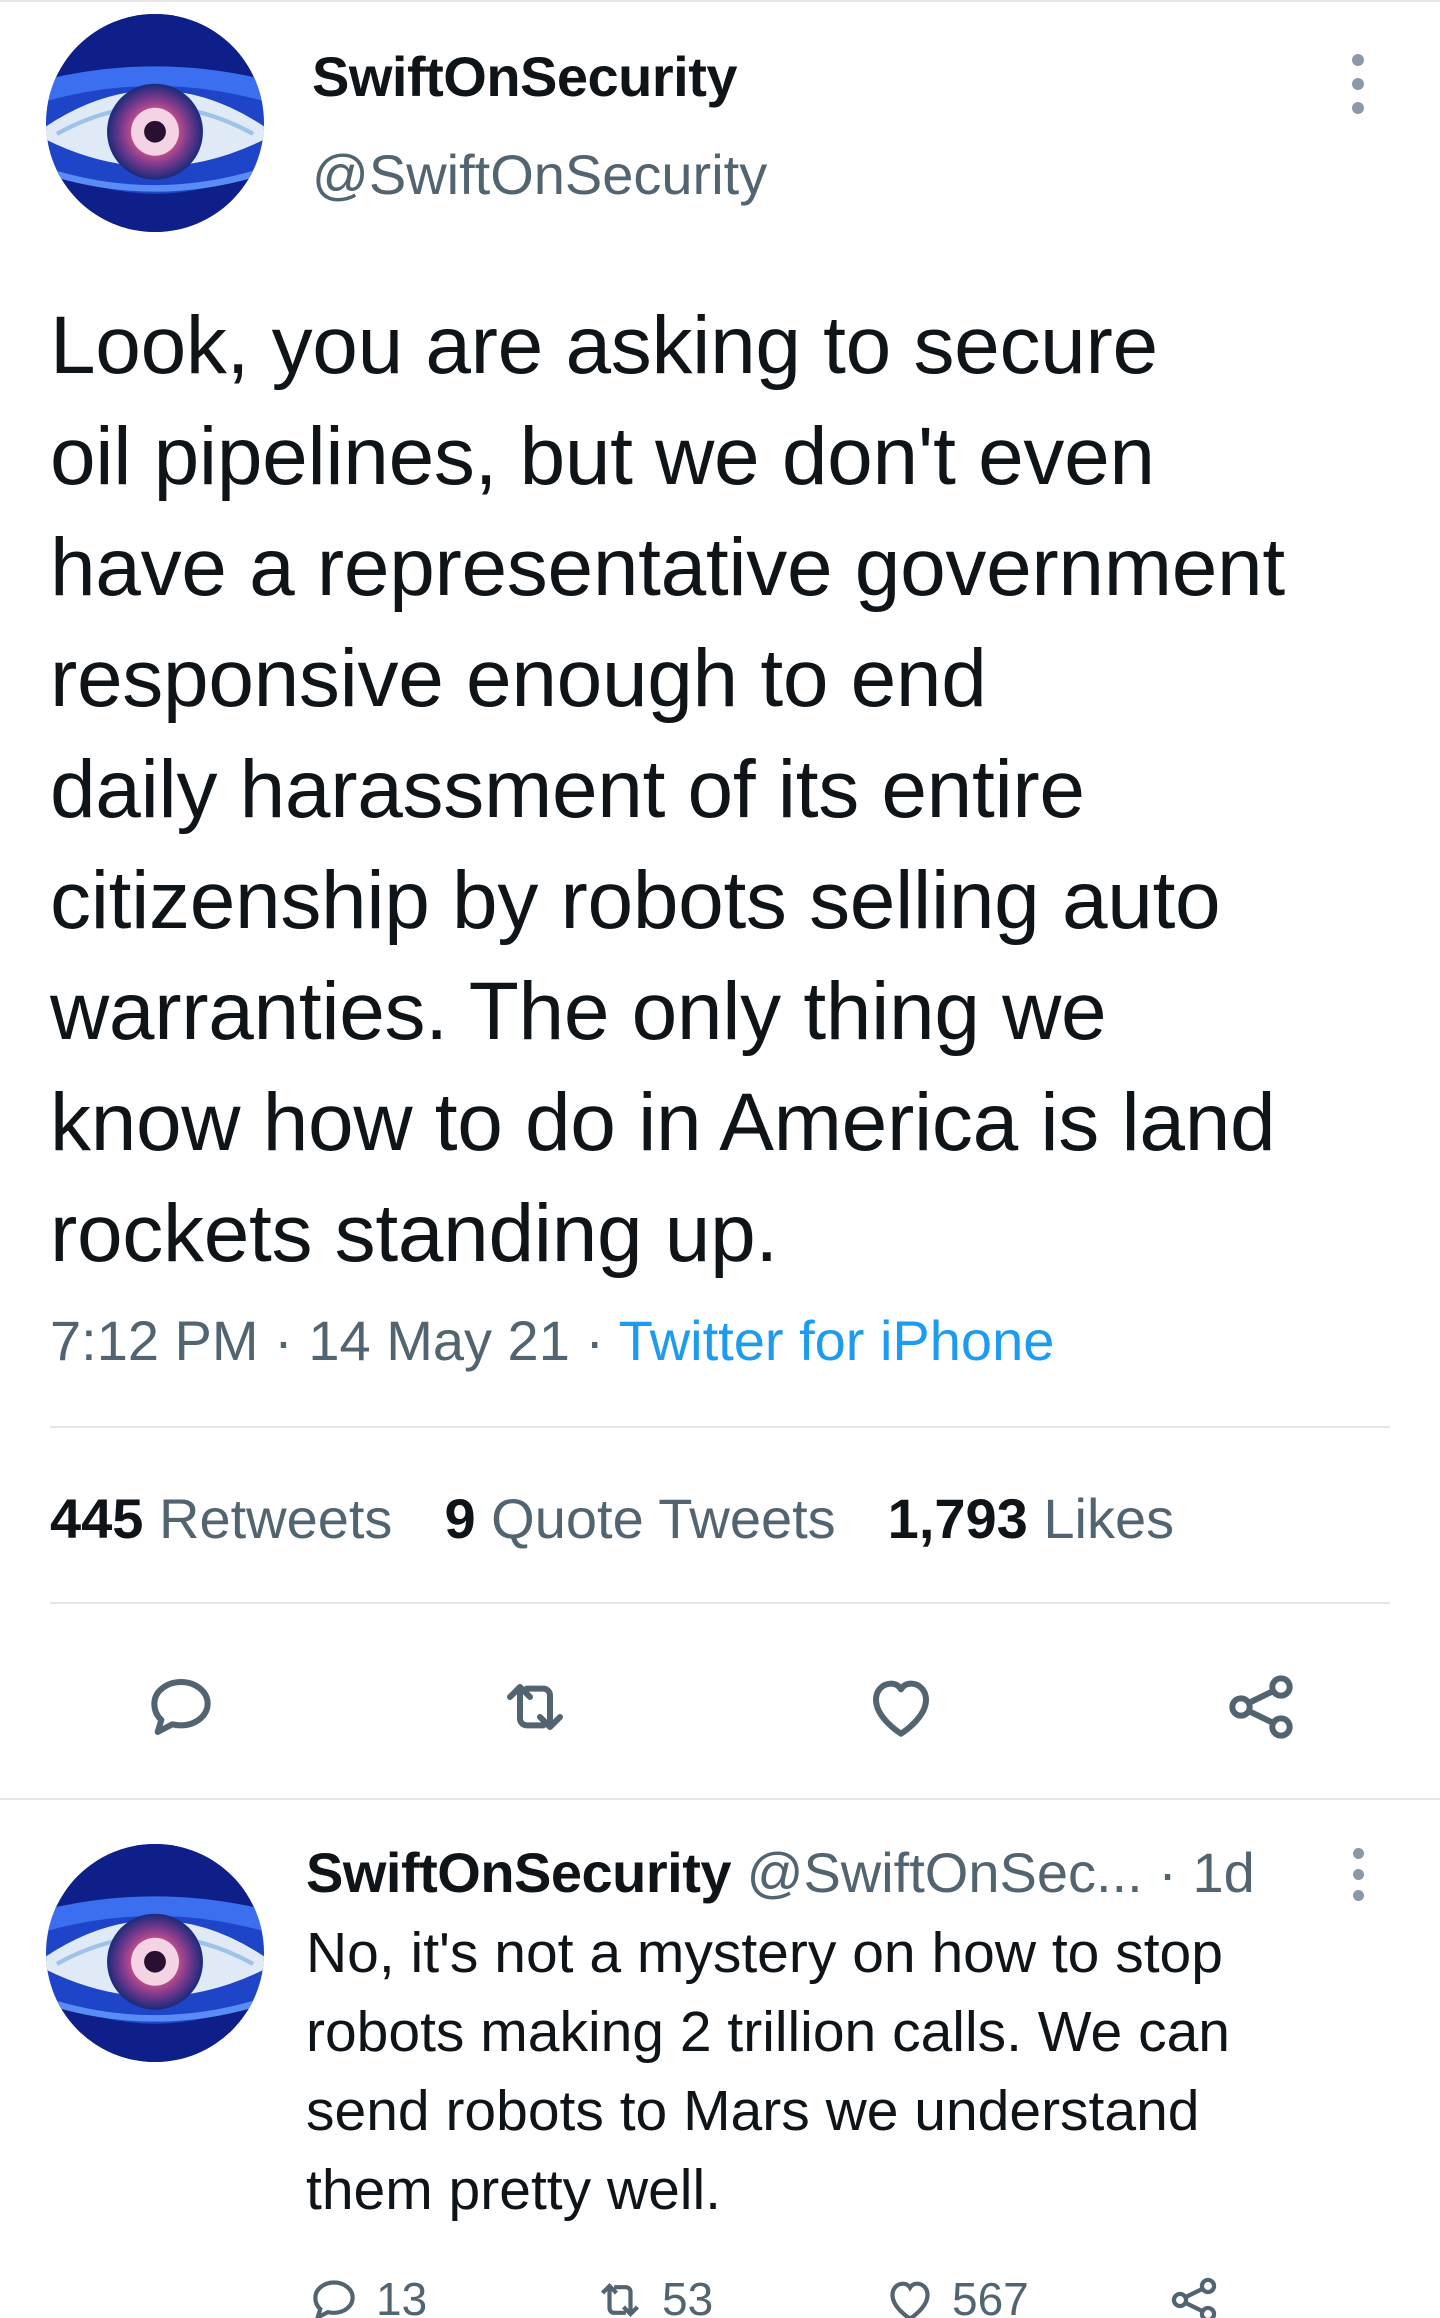  I want to click on like-button, so click(901, 1707).